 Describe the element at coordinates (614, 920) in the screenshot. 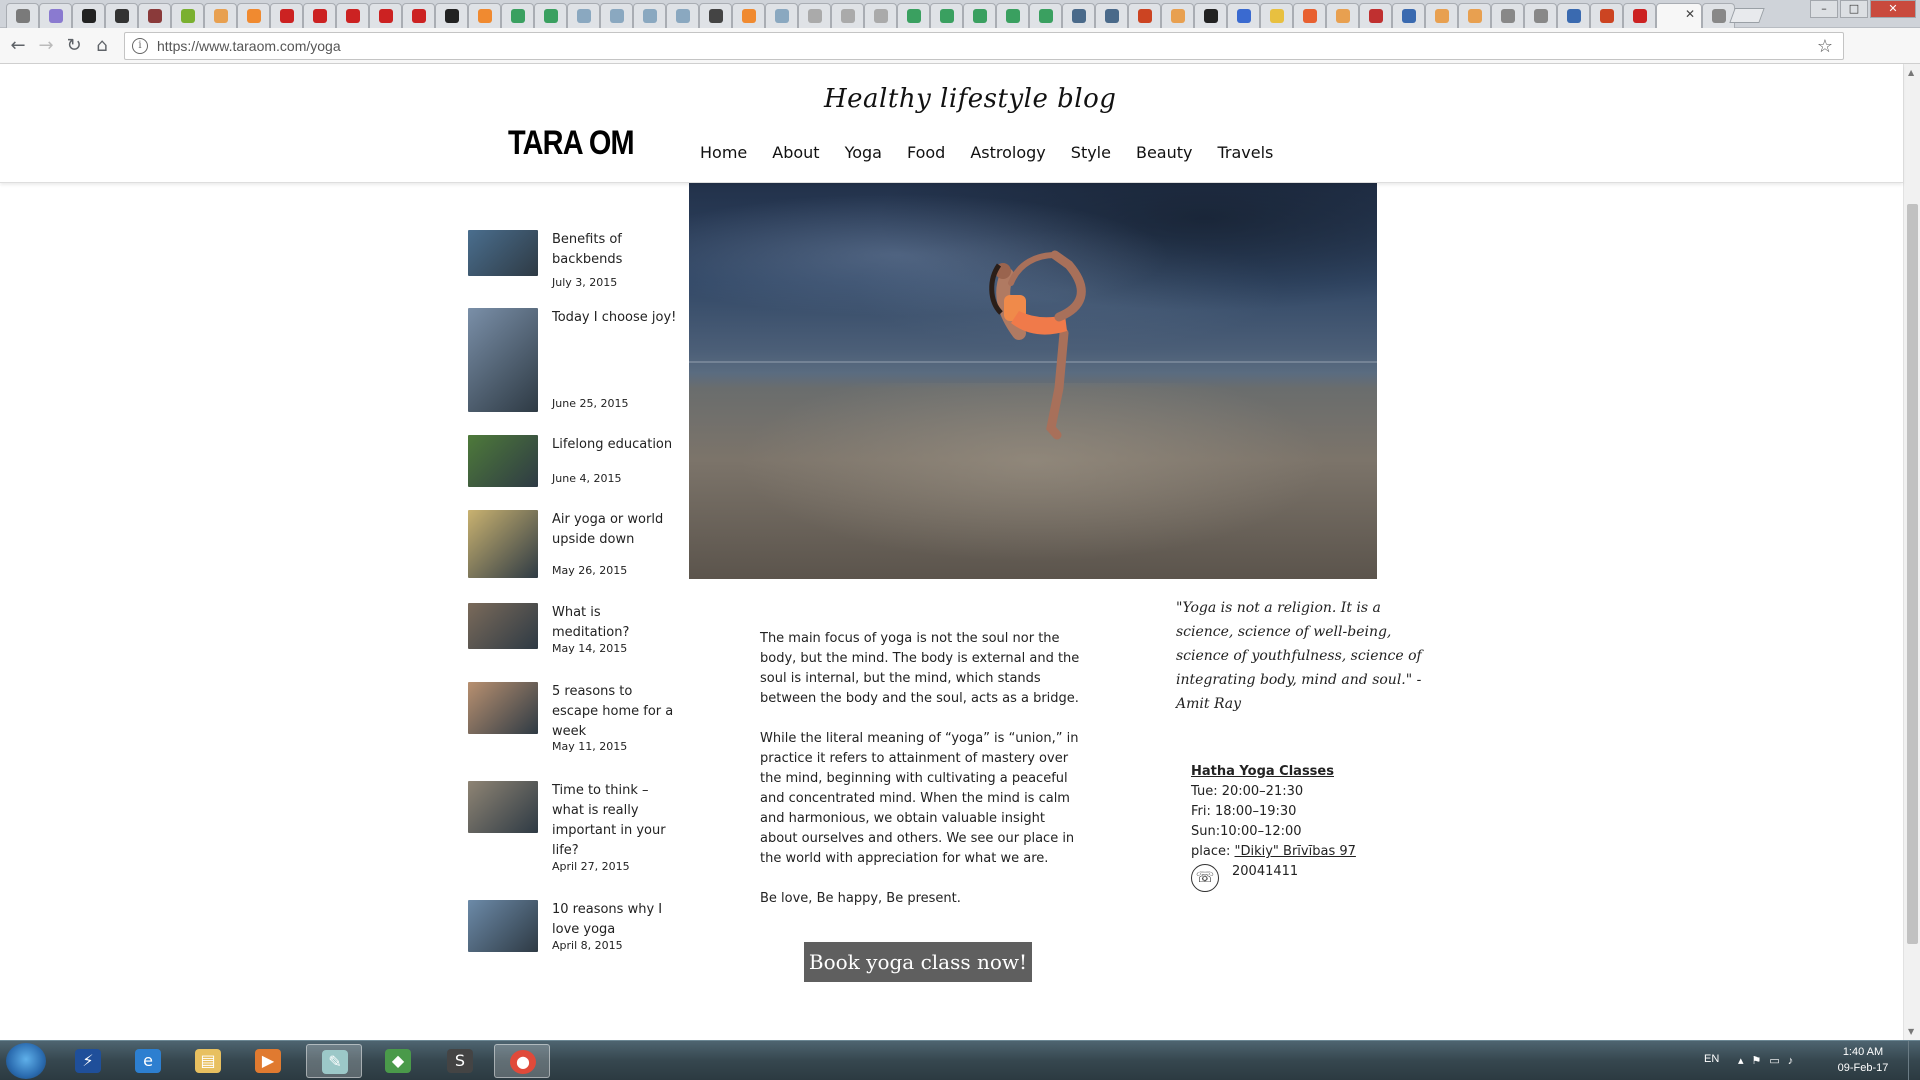

I see `post-title: 10 reasons why I love yoga` at that location.